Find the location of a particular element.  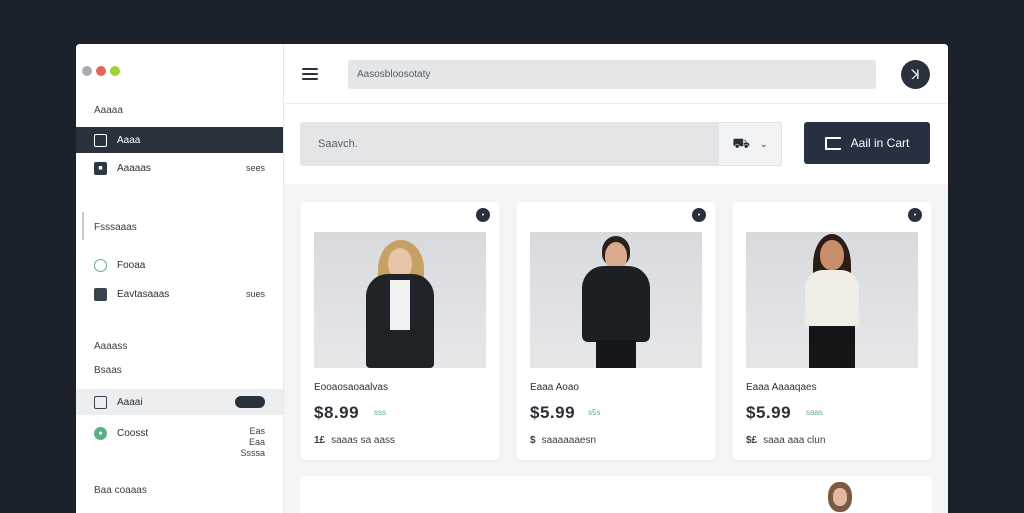

rating-text: saaa aaa clun is located at coordinates (794, 440).